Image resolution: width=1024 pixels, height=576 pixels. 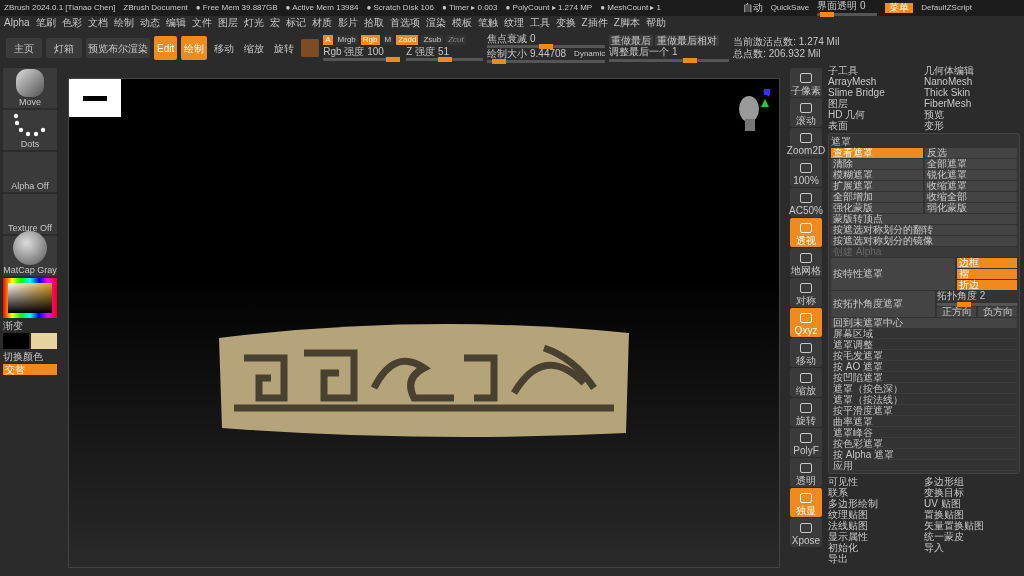 I want to click on mask-submenu-item: 按毛发遮罩, so click(x=924, y=356).